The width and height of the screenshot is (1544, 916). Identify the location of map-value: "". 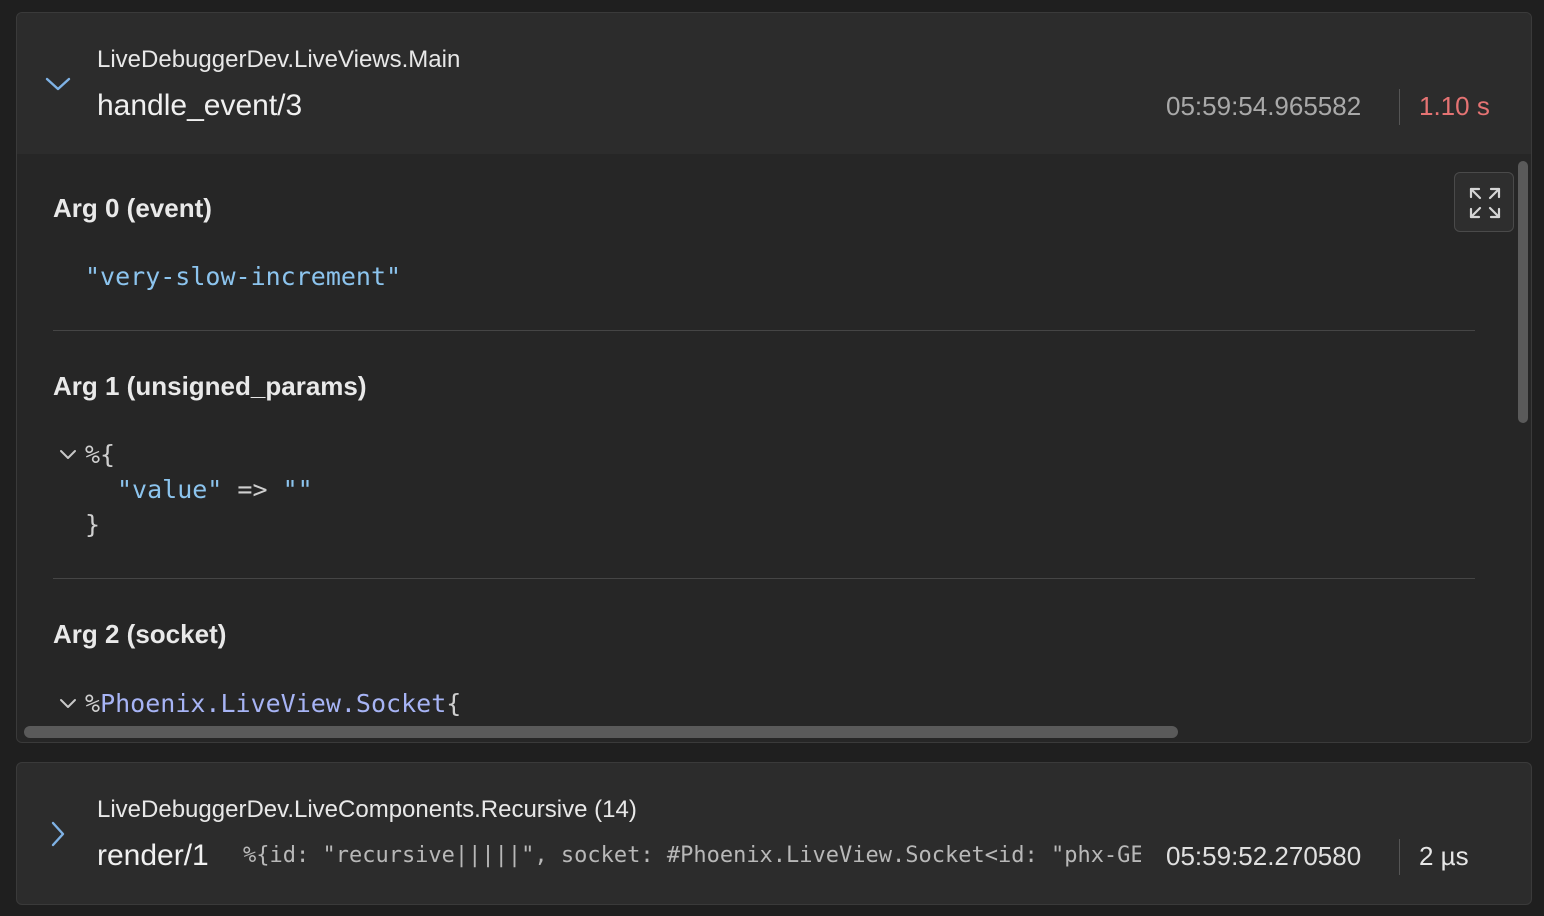
(297, 489).